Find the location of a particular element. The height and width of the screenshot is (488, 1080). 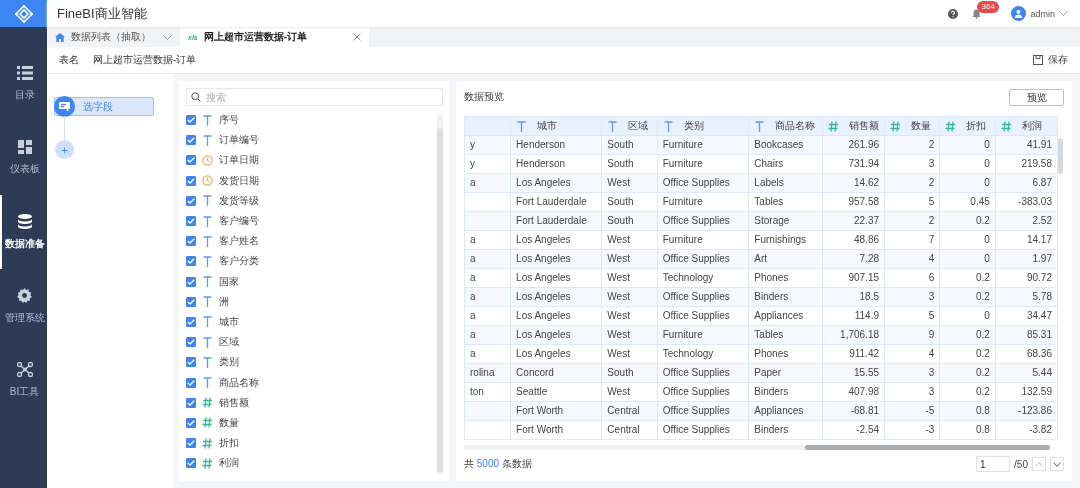

table-cell: 2.52 is located at coordinates (1042, 220).